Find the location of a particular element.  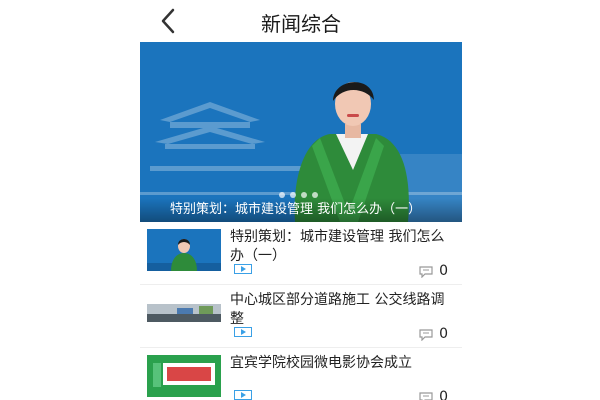

banner-caption: 特别策划：城市建设管理 我们怎么办（一） is located at coordinates (301, 210).